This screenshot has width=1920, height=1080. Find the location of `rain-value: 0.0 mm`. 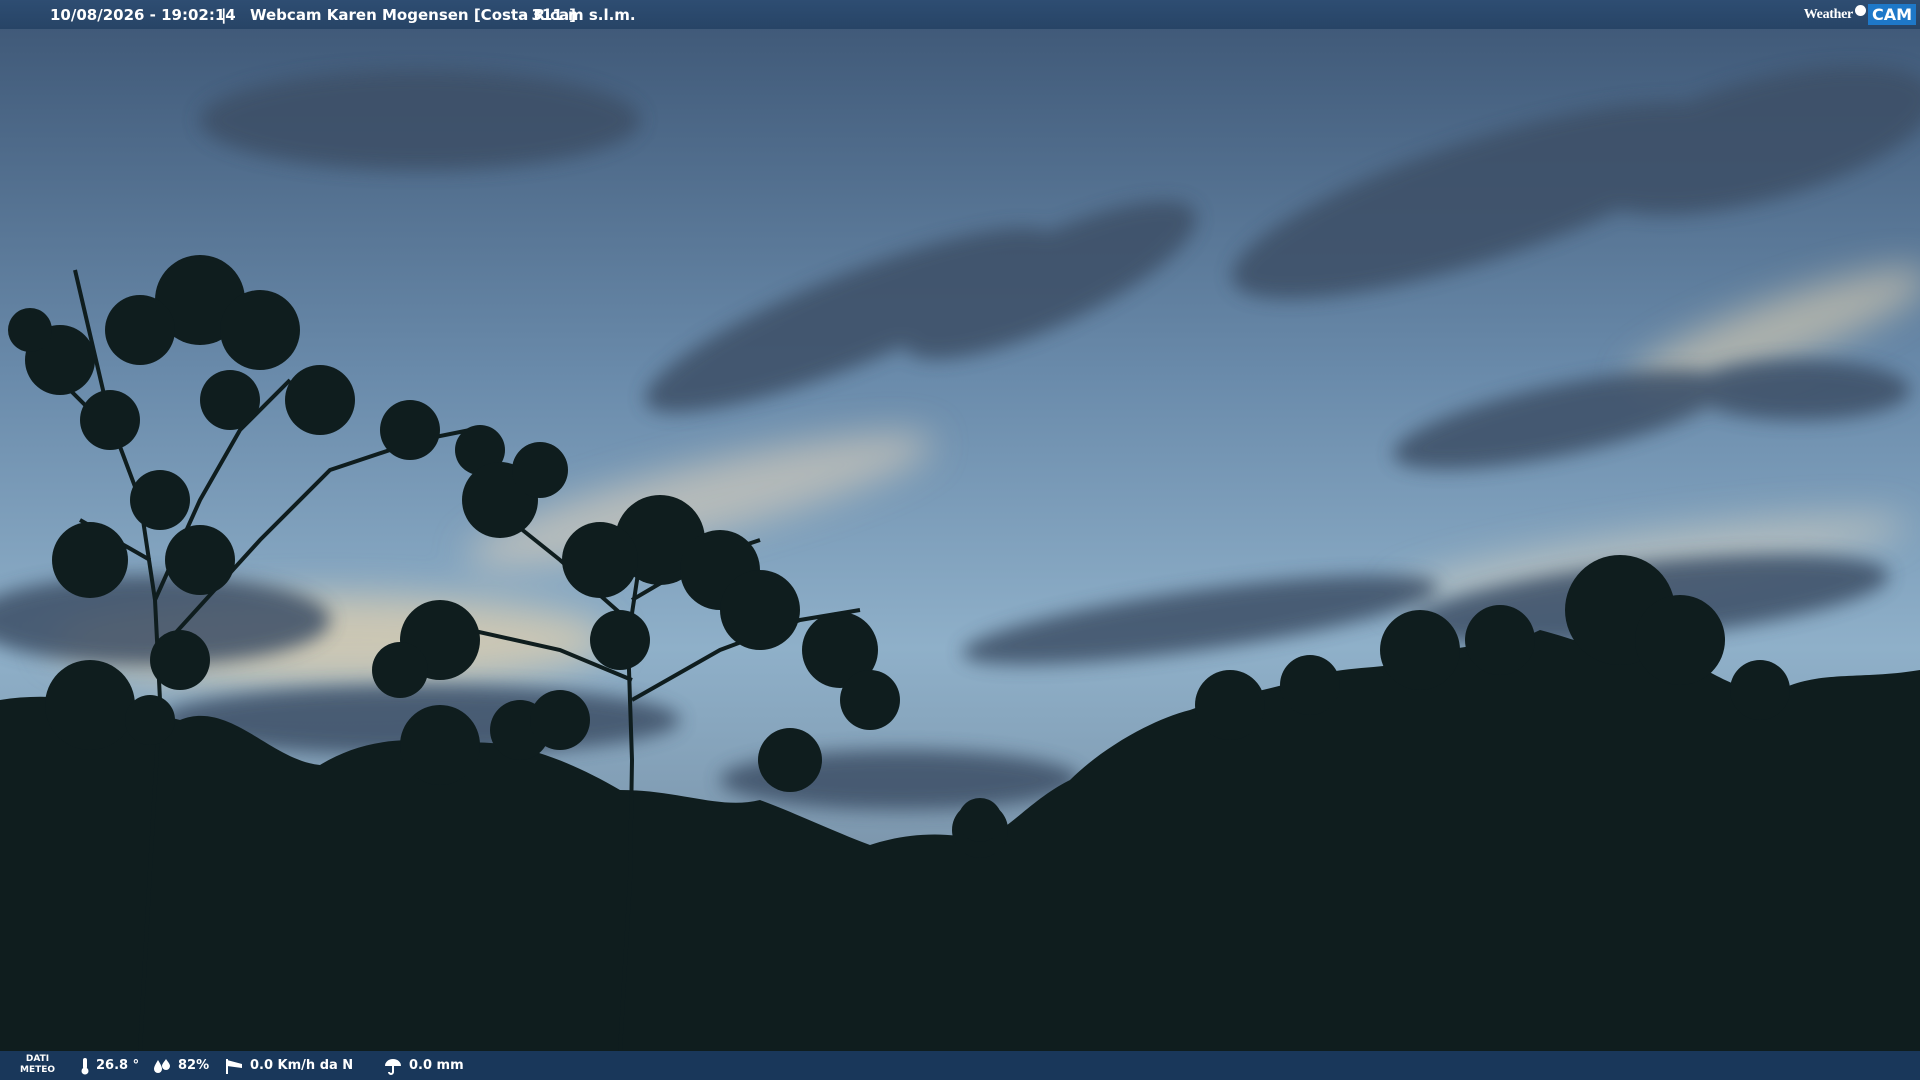

rain-value: 0.0 mm is located at coordinates (436, 1065).